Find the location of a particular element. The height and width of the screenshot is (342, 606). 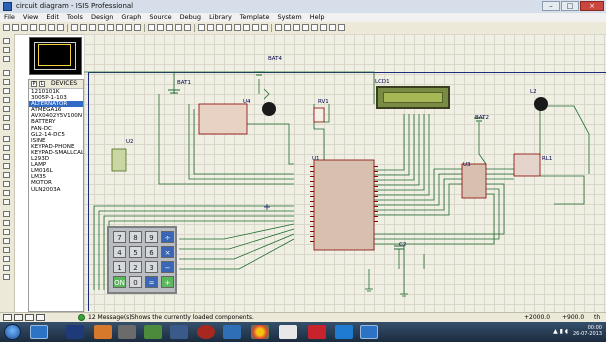

menu-graph: Graph is located at coordinates (131, 17).